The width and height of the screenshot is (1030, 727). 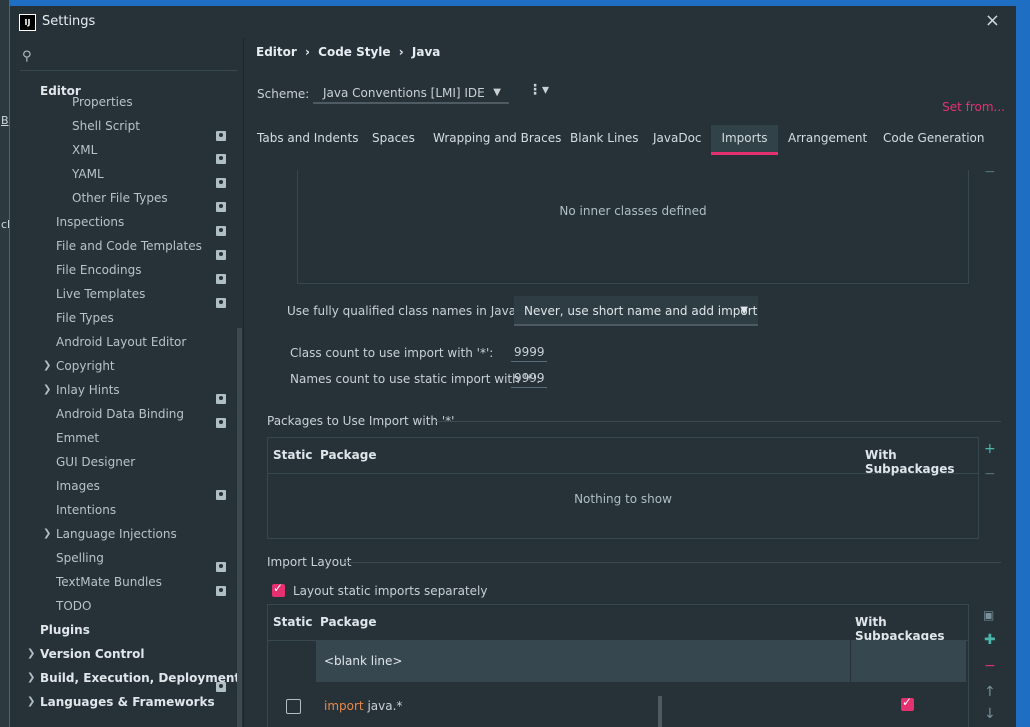 What do you see at coordinates (81, 390) in the screenshot?
I see `tree-item-inlay-hints: ❯ Inlay Hints` at bounding box center [81, 390].